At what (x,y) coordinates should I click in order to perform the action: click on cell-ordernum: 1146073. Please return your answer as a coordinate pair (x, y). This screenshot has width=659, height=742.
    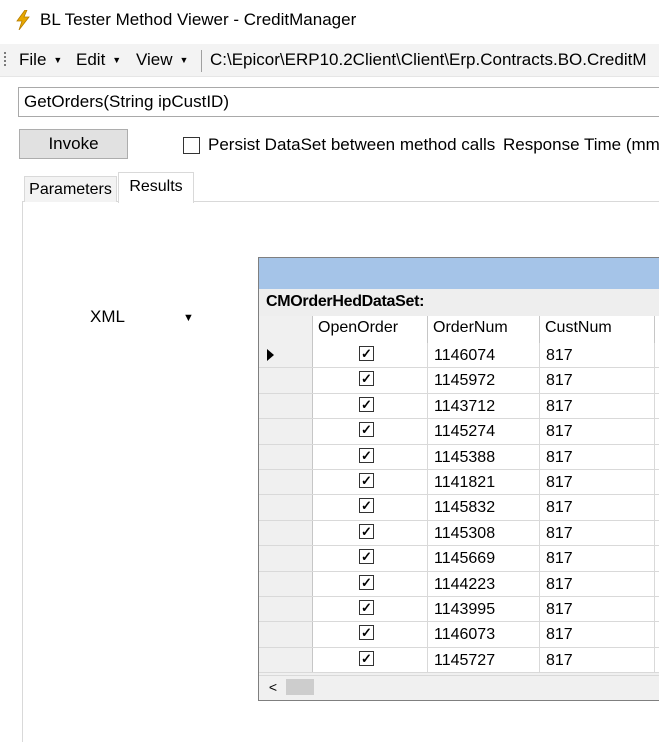
    Looking at the image, I should click on (484, 634).